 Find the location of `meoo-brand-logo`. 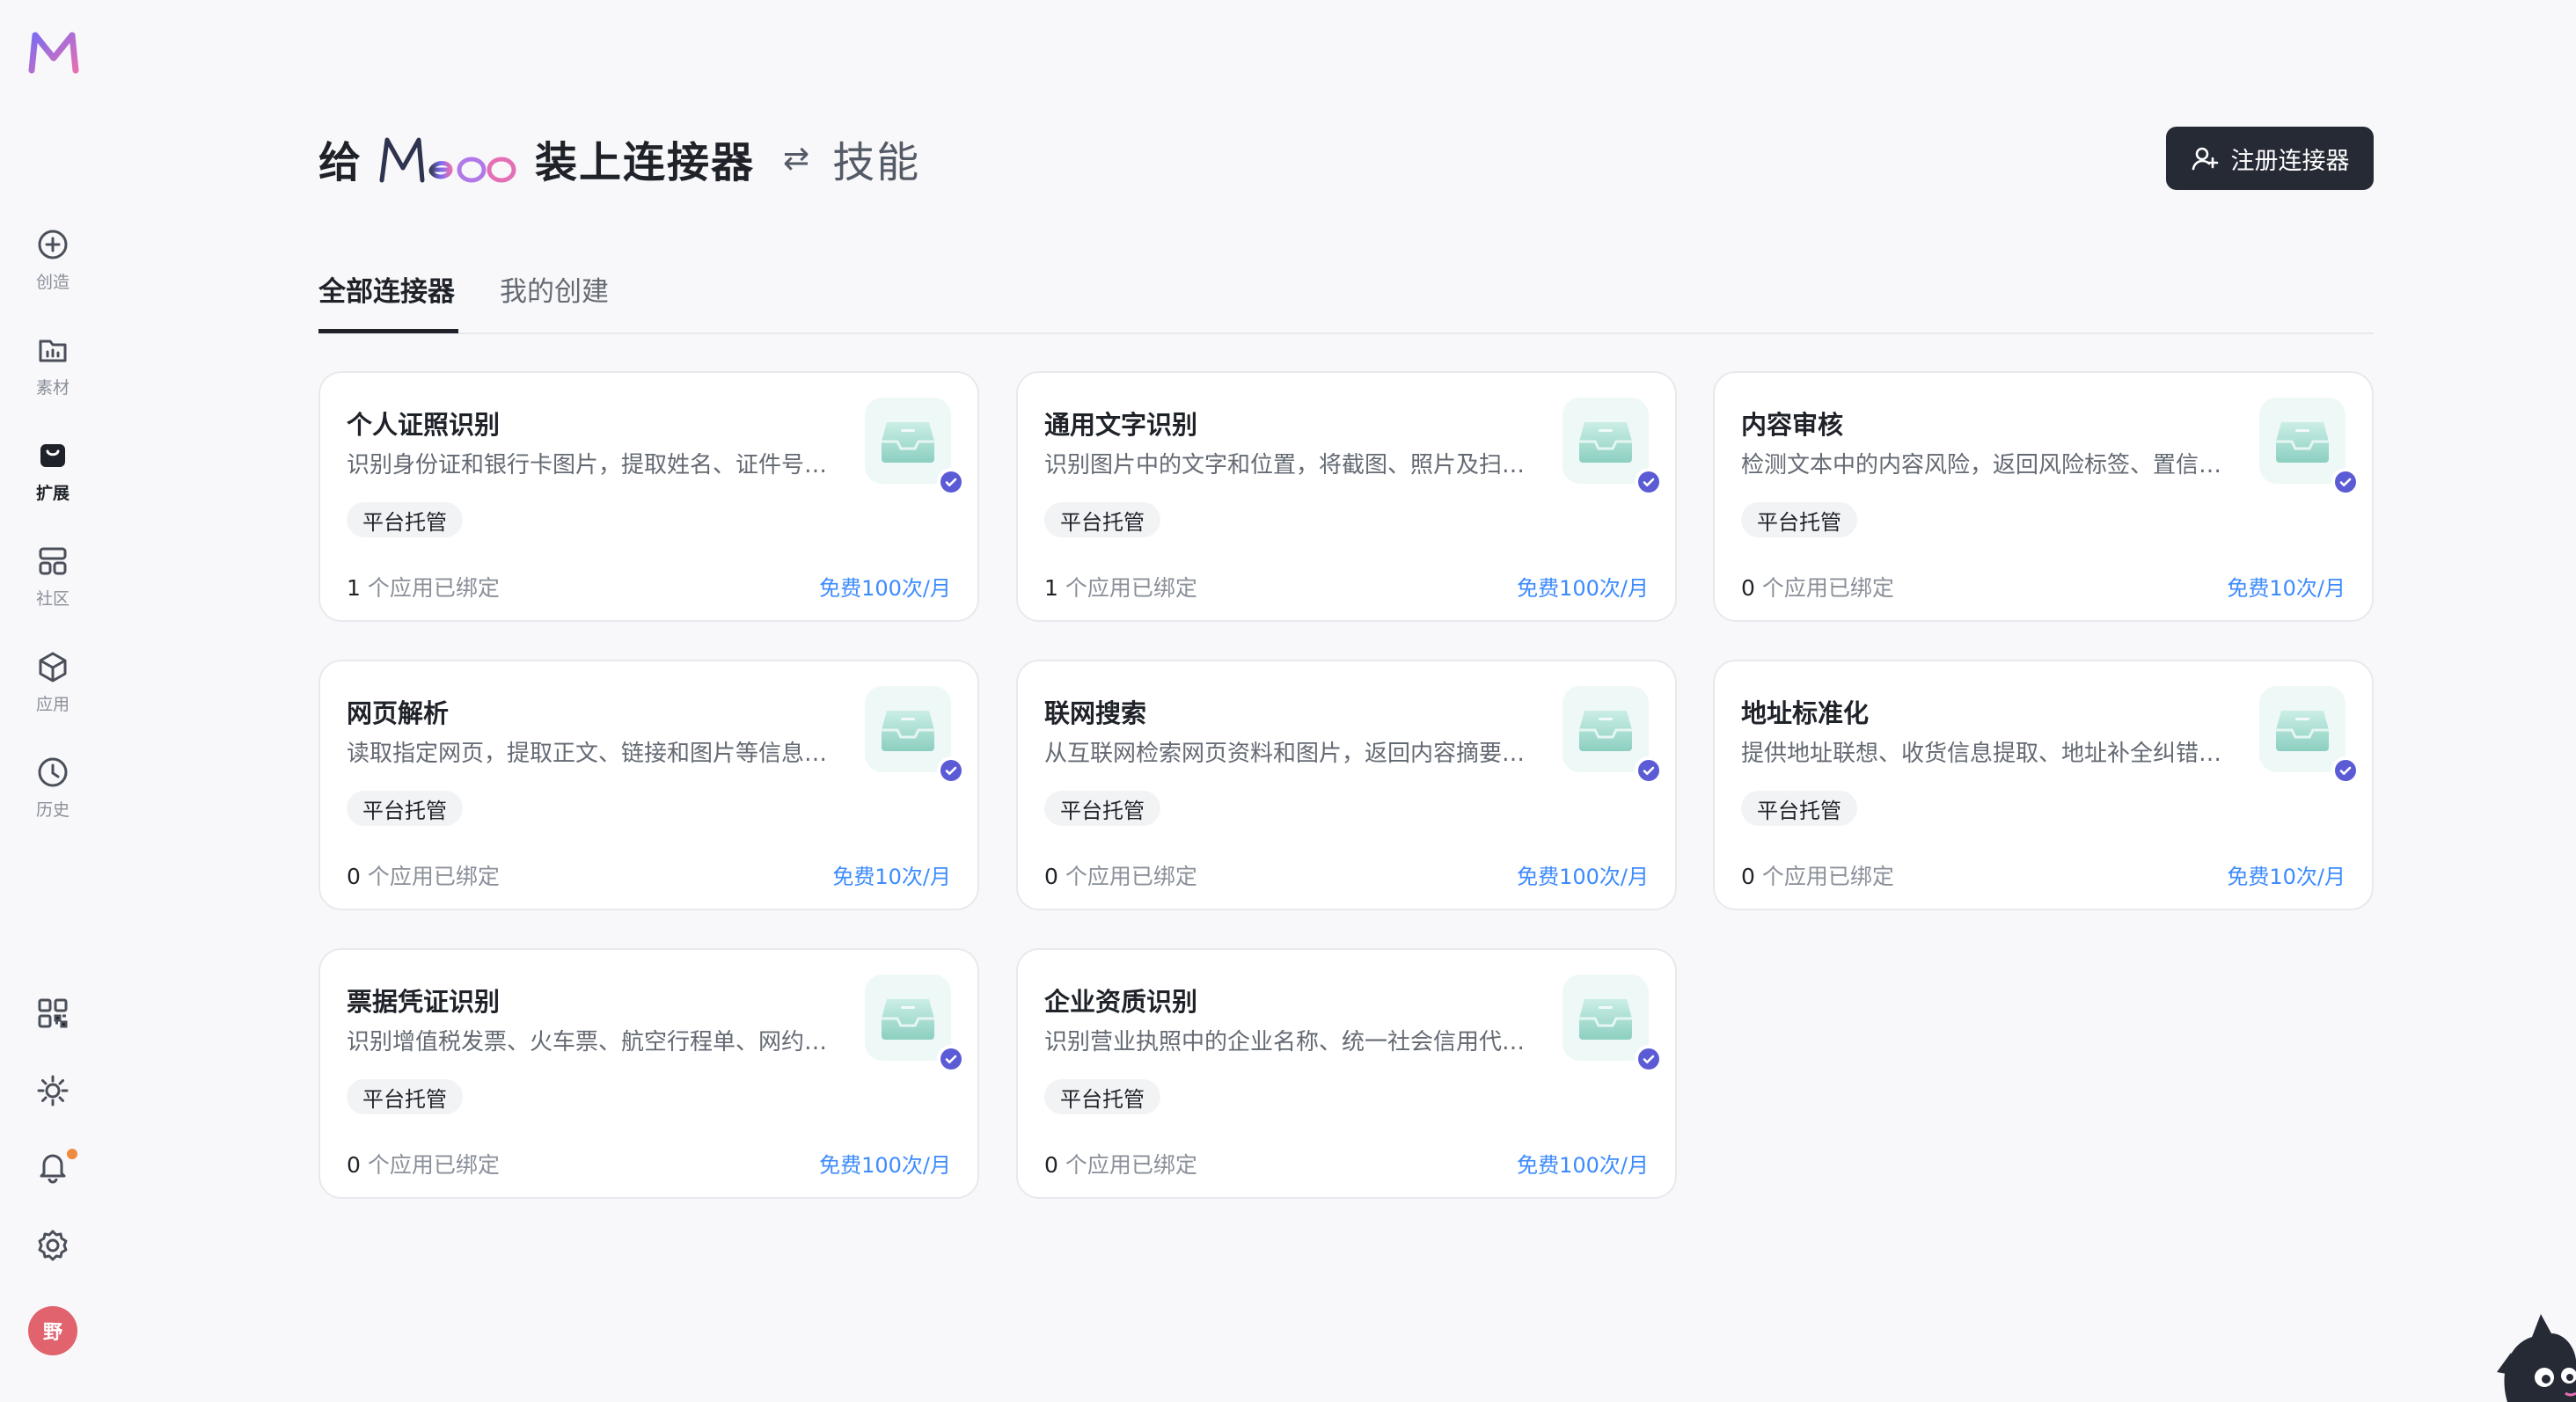

meoo-brand-logo is located at coordinates (447, 160).